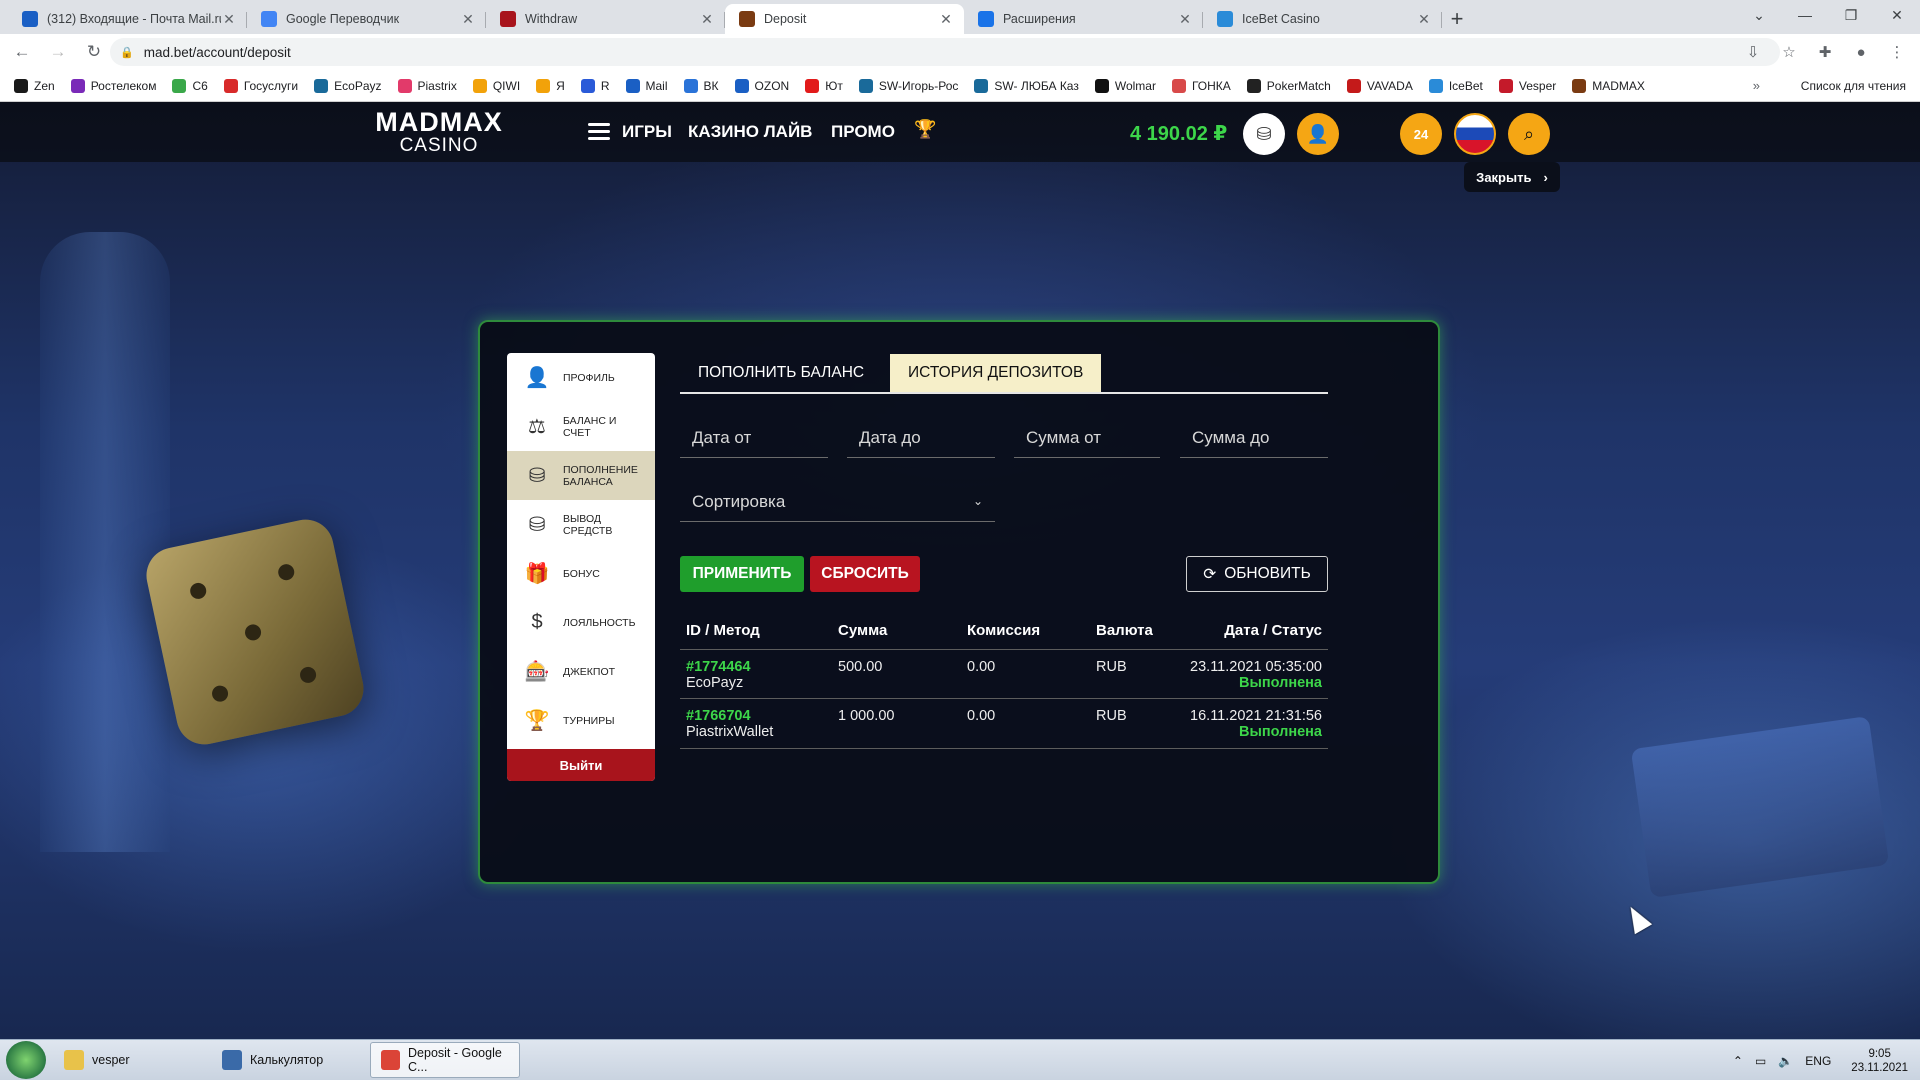  I want to click on bookmark-item: SW- ЛЮБА Каз, so click(1026, 85).